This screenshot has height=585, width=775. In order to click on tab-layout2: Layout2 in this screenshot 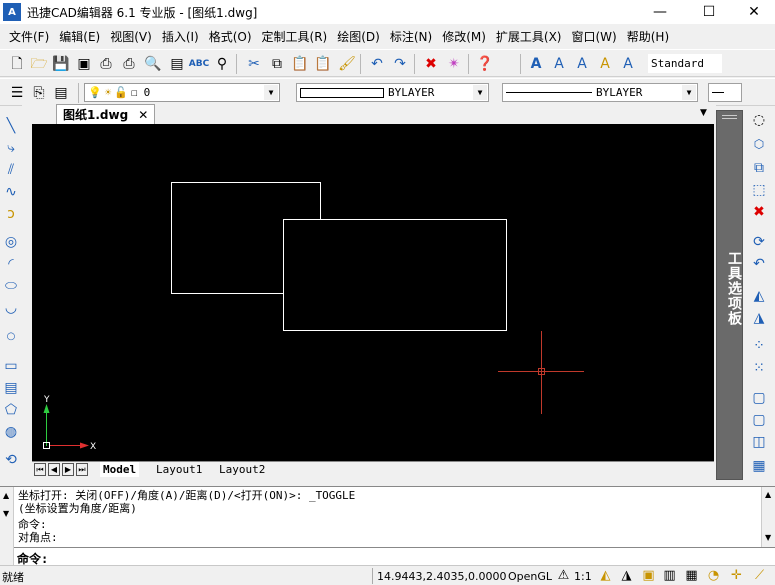, I will do `click(242, 469)`.